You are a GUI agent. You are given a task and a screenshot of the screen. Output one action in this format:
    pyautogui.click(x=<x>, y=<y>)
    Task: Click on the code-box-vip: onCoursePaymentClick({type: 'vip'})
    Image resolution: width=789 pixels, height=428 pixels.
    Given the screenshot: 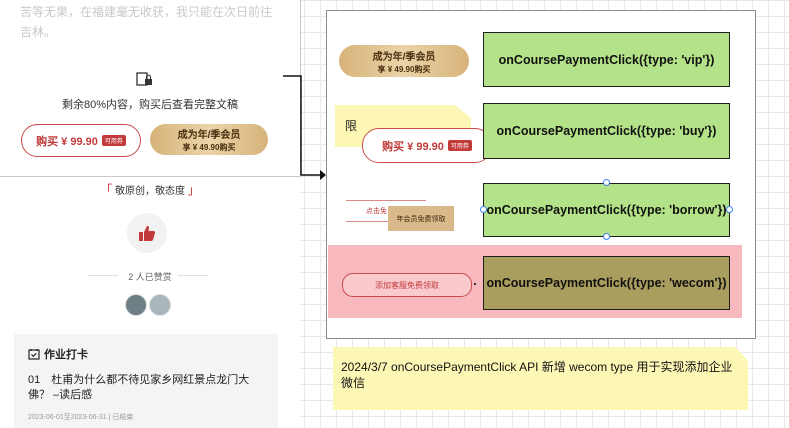 What is the action you would take?
    pyautogui.click(x=606, y=59)
    